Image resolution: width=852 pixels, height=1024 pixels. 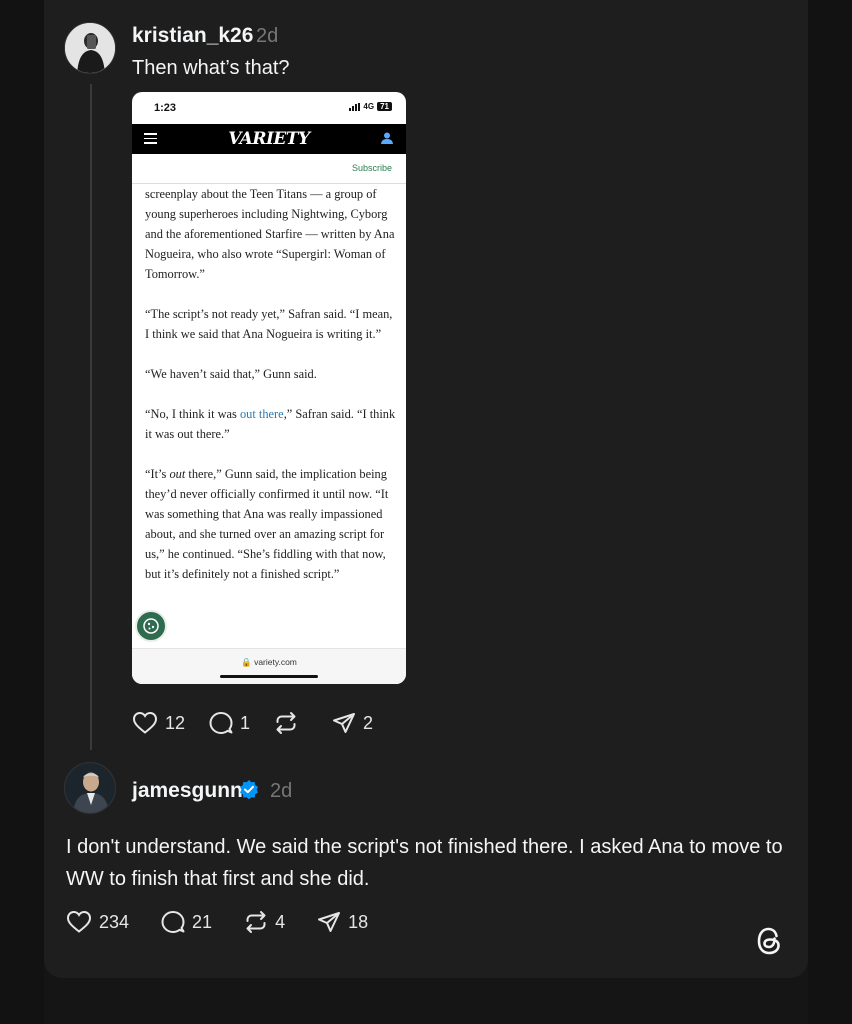 I want to click on emphasis-text: out, so click(x=177, y=474).